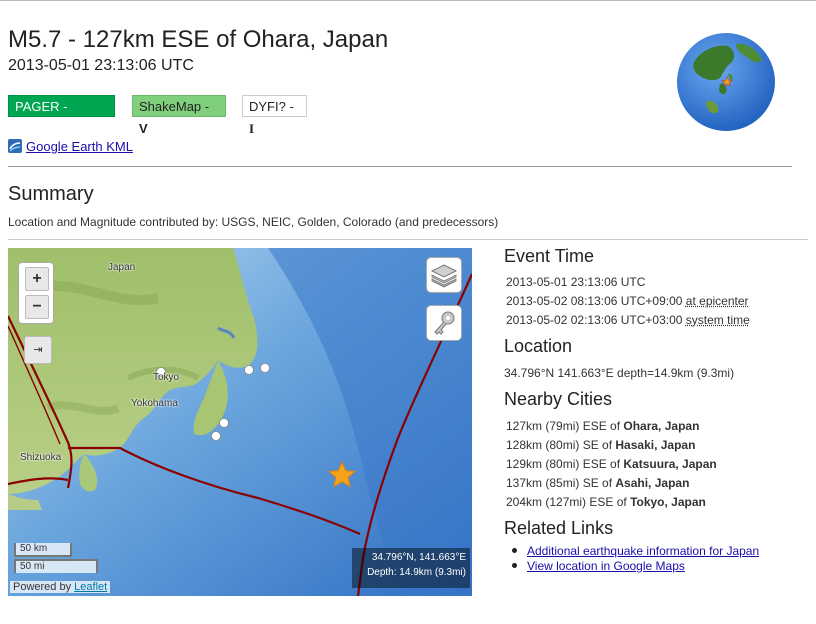 The width and height of the screenshot is (816, 624). Describe the element at coordinates (655, 445) in the screenshot. I see `city-name: Hasaki, Japan` at that location.